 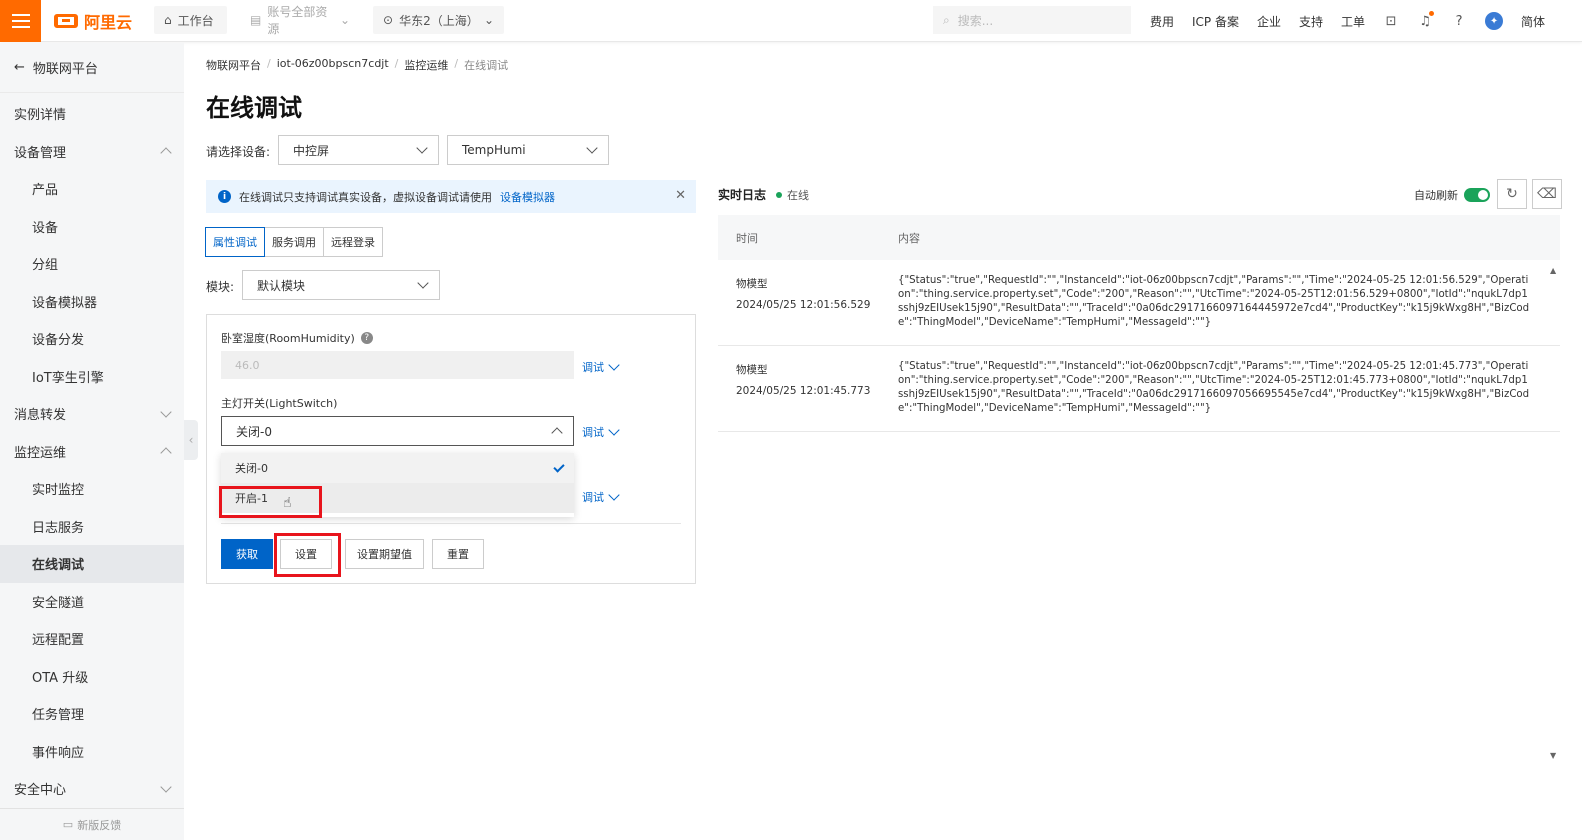 What do you see at coordinates (279, 403) in the screenshot?
I see `light-label-text: 主灯开关(LightSwitch)` at bounding box center [279, 403].